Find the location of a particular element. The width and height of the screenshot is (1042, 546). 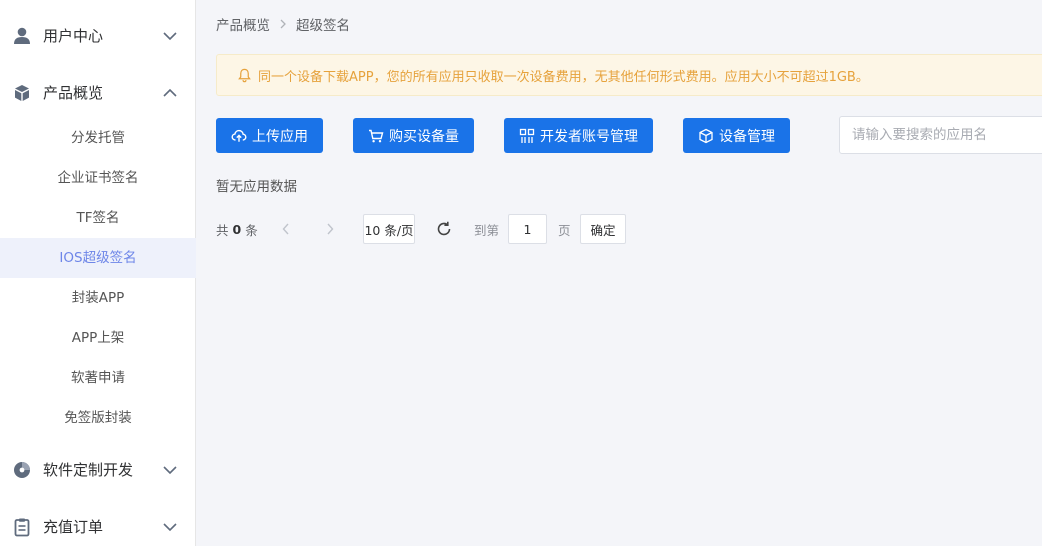

sidebar-item-package-app: 封装APP is located at coordinates (98, 298).